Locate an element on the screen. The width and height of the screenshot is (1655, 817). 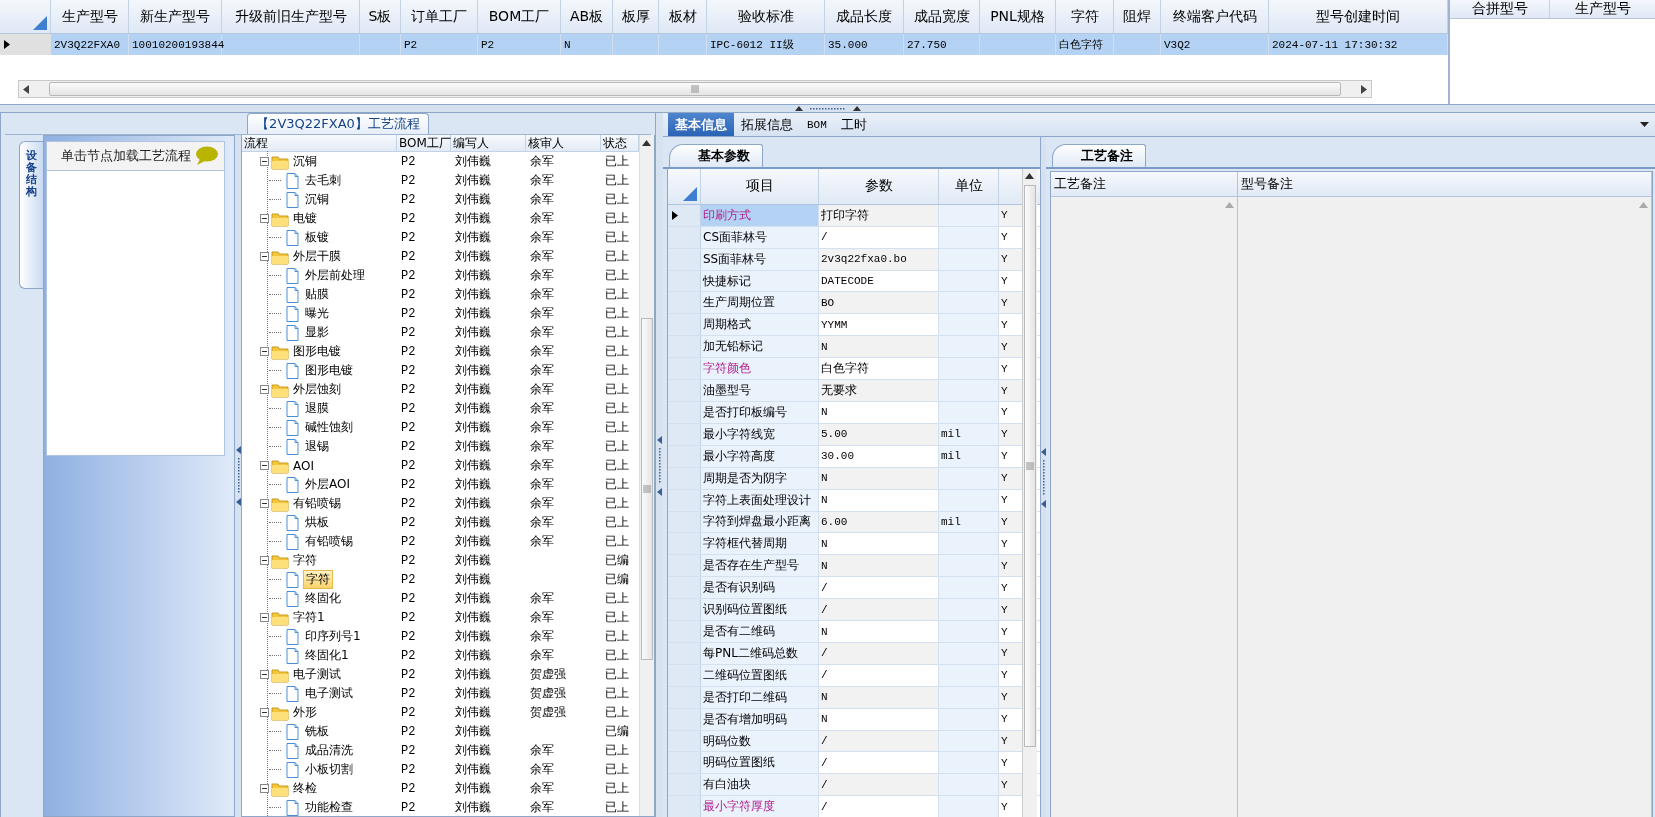
table-row: 字符颜色 白色字符 Y is located at coordinates (854, 369).